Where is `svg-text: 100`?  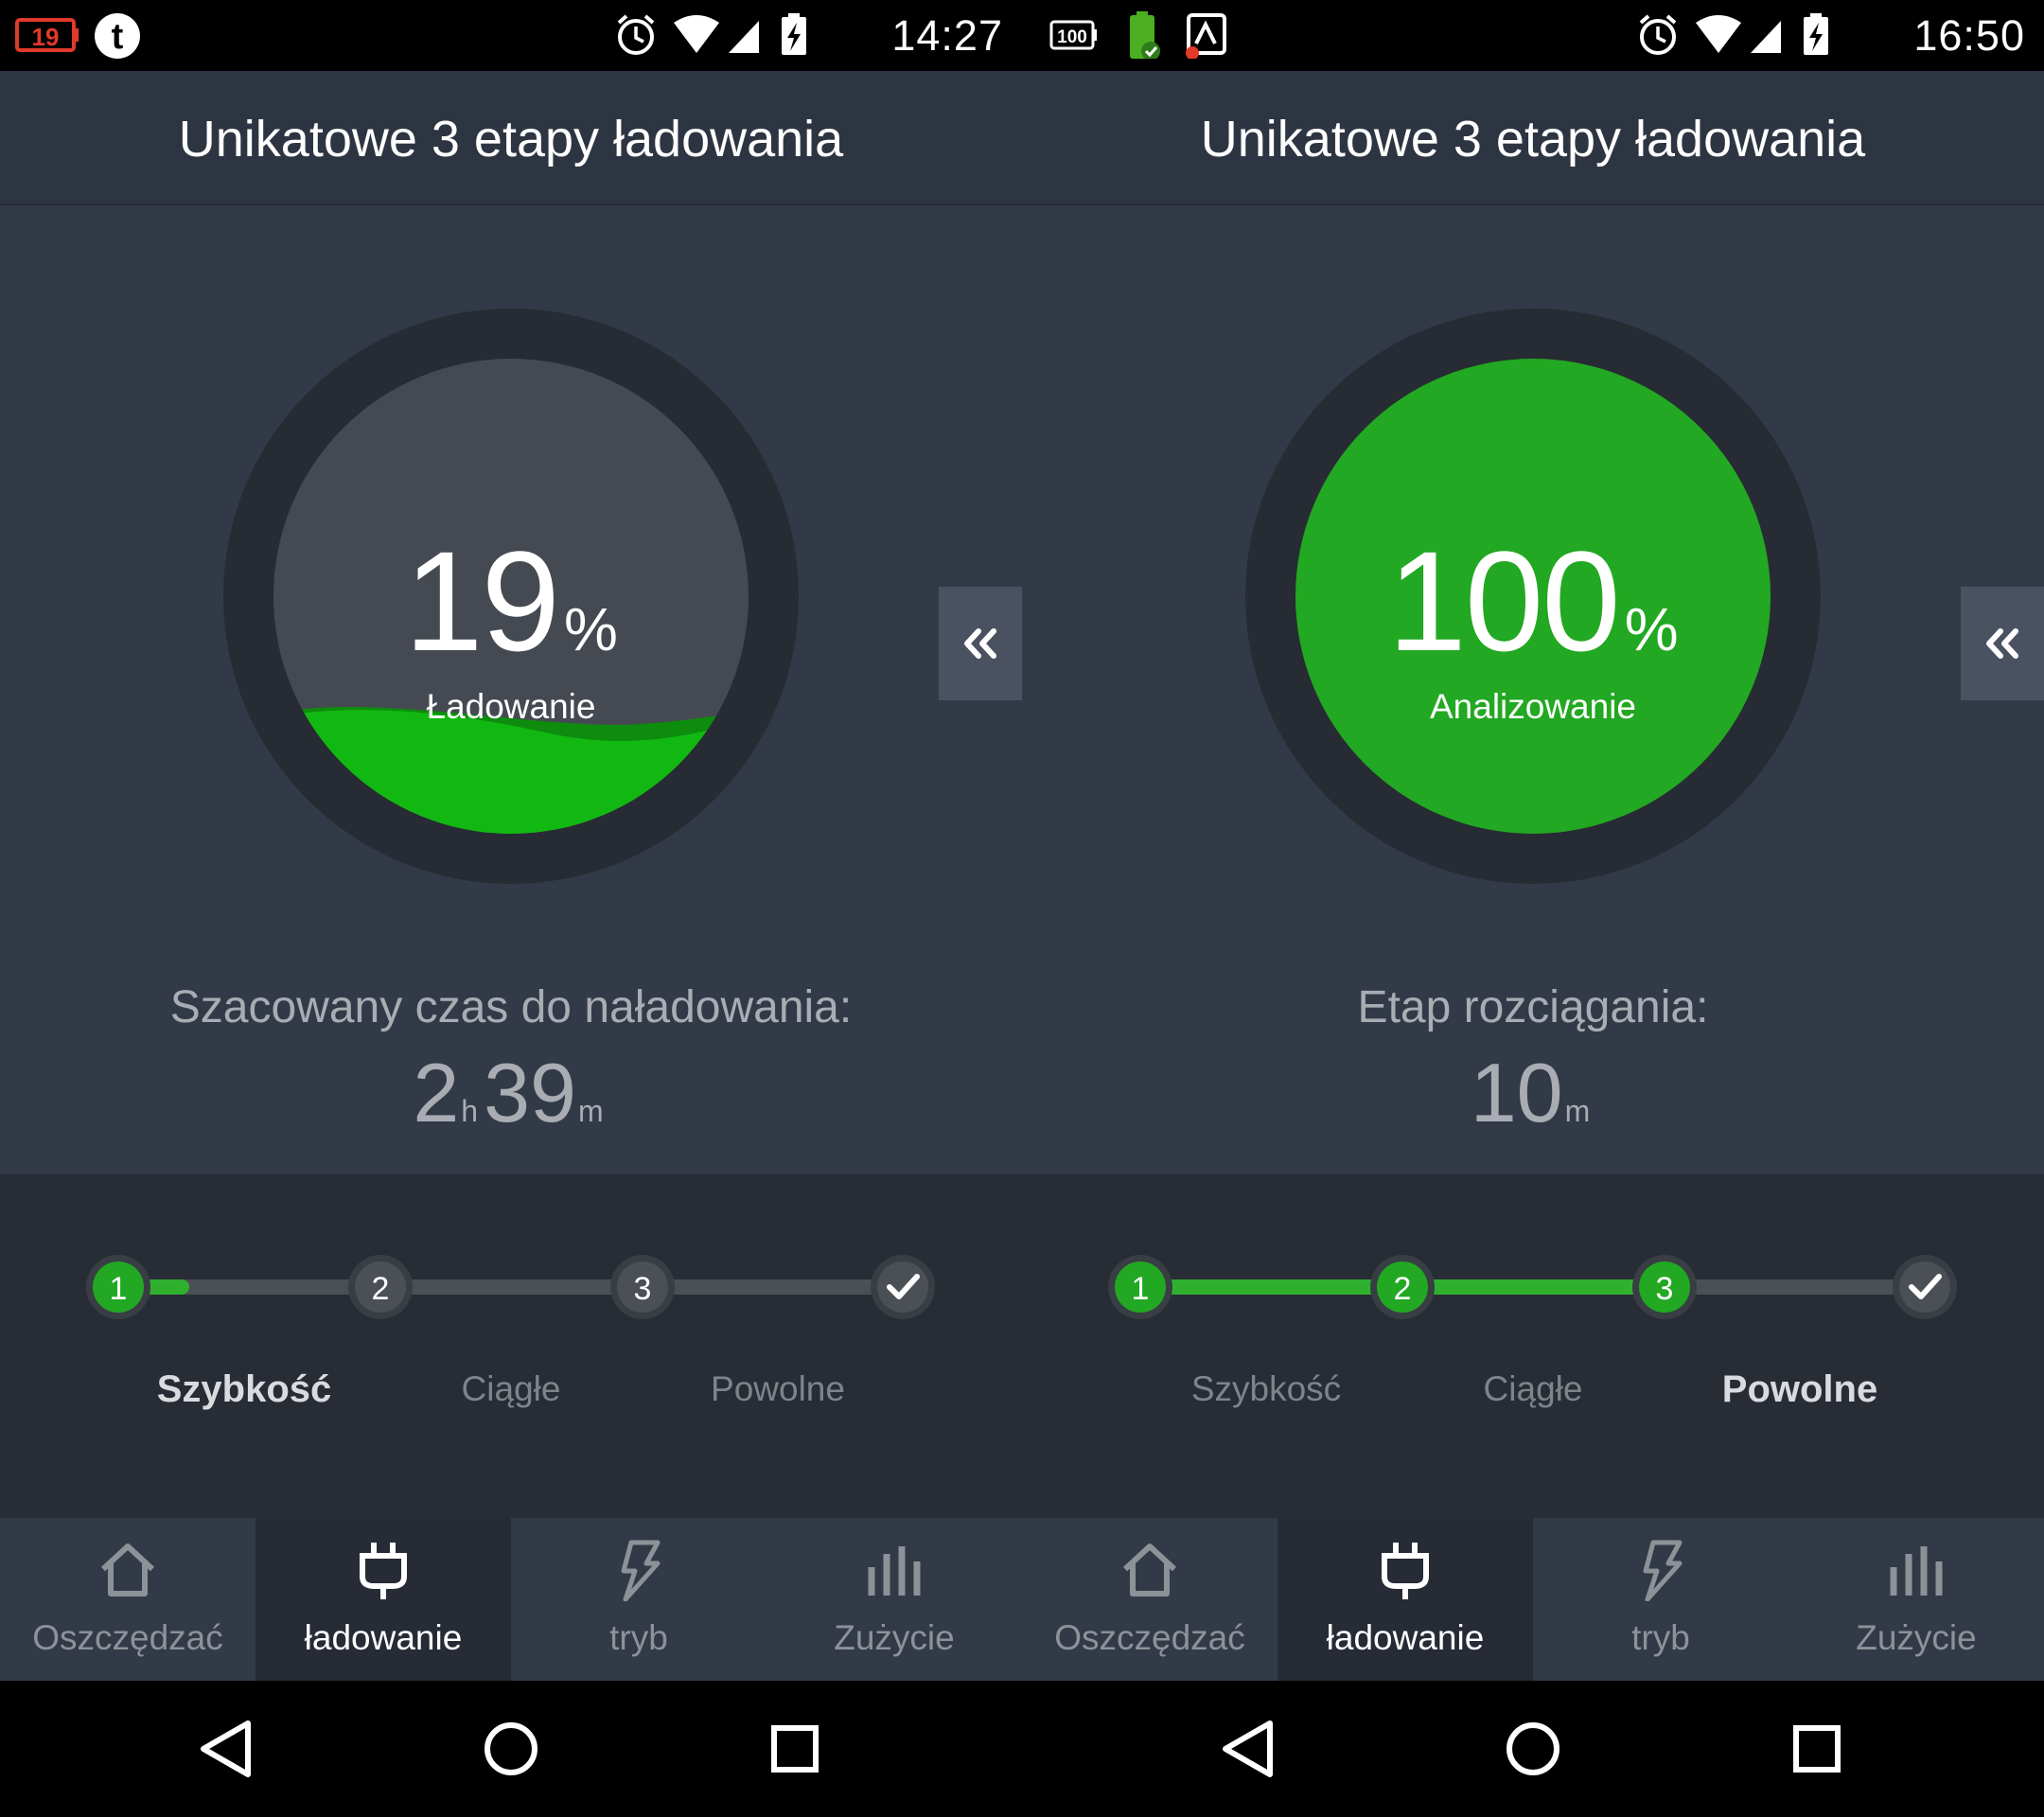
svg-text: 100 is located at coordinates (1072, 37).